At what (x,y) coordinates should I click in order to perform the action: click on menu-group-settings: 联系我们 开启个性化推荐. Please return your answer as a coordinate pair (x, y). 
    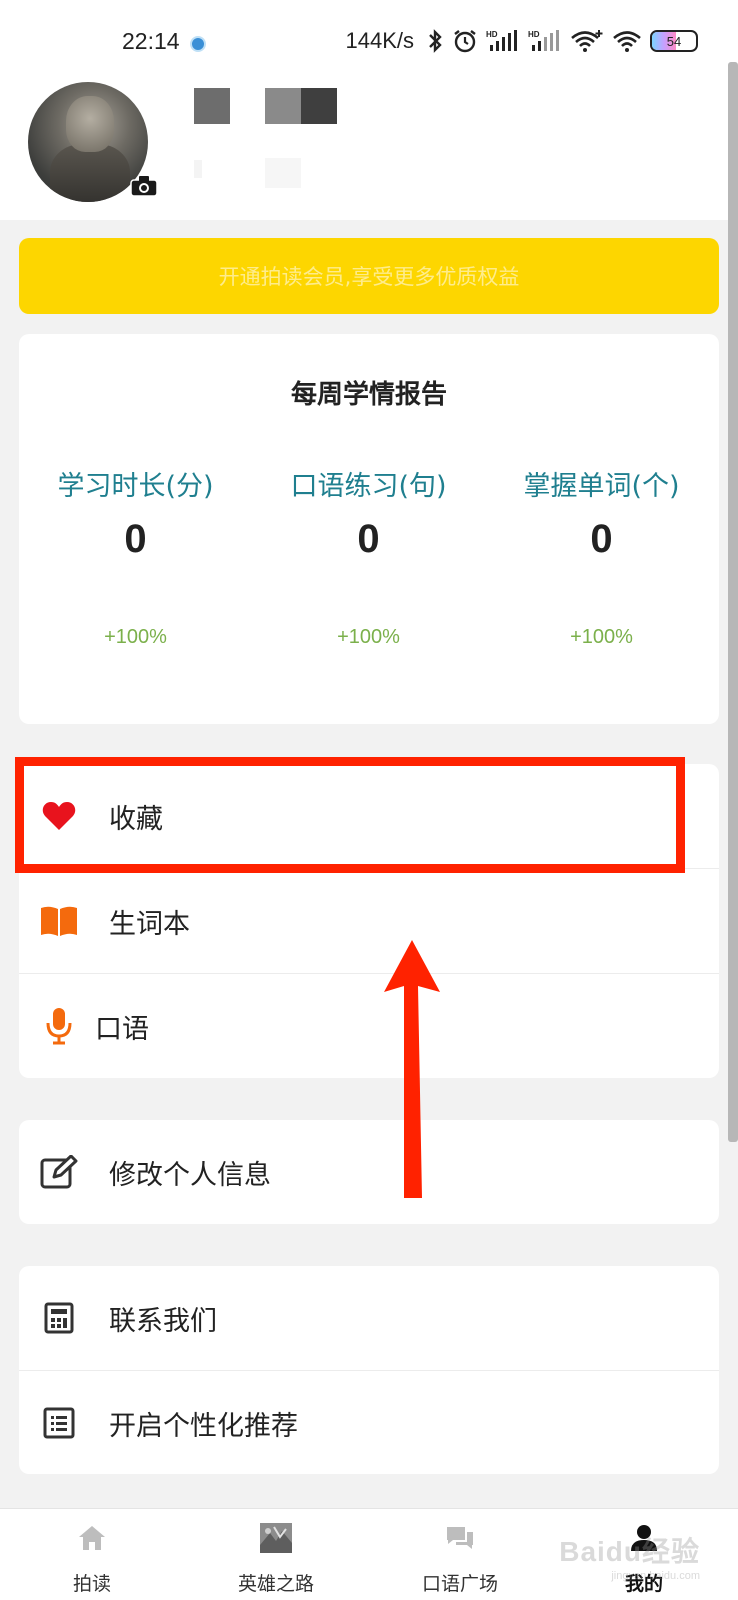
    Looking at the image, I should click on (369, 1370).